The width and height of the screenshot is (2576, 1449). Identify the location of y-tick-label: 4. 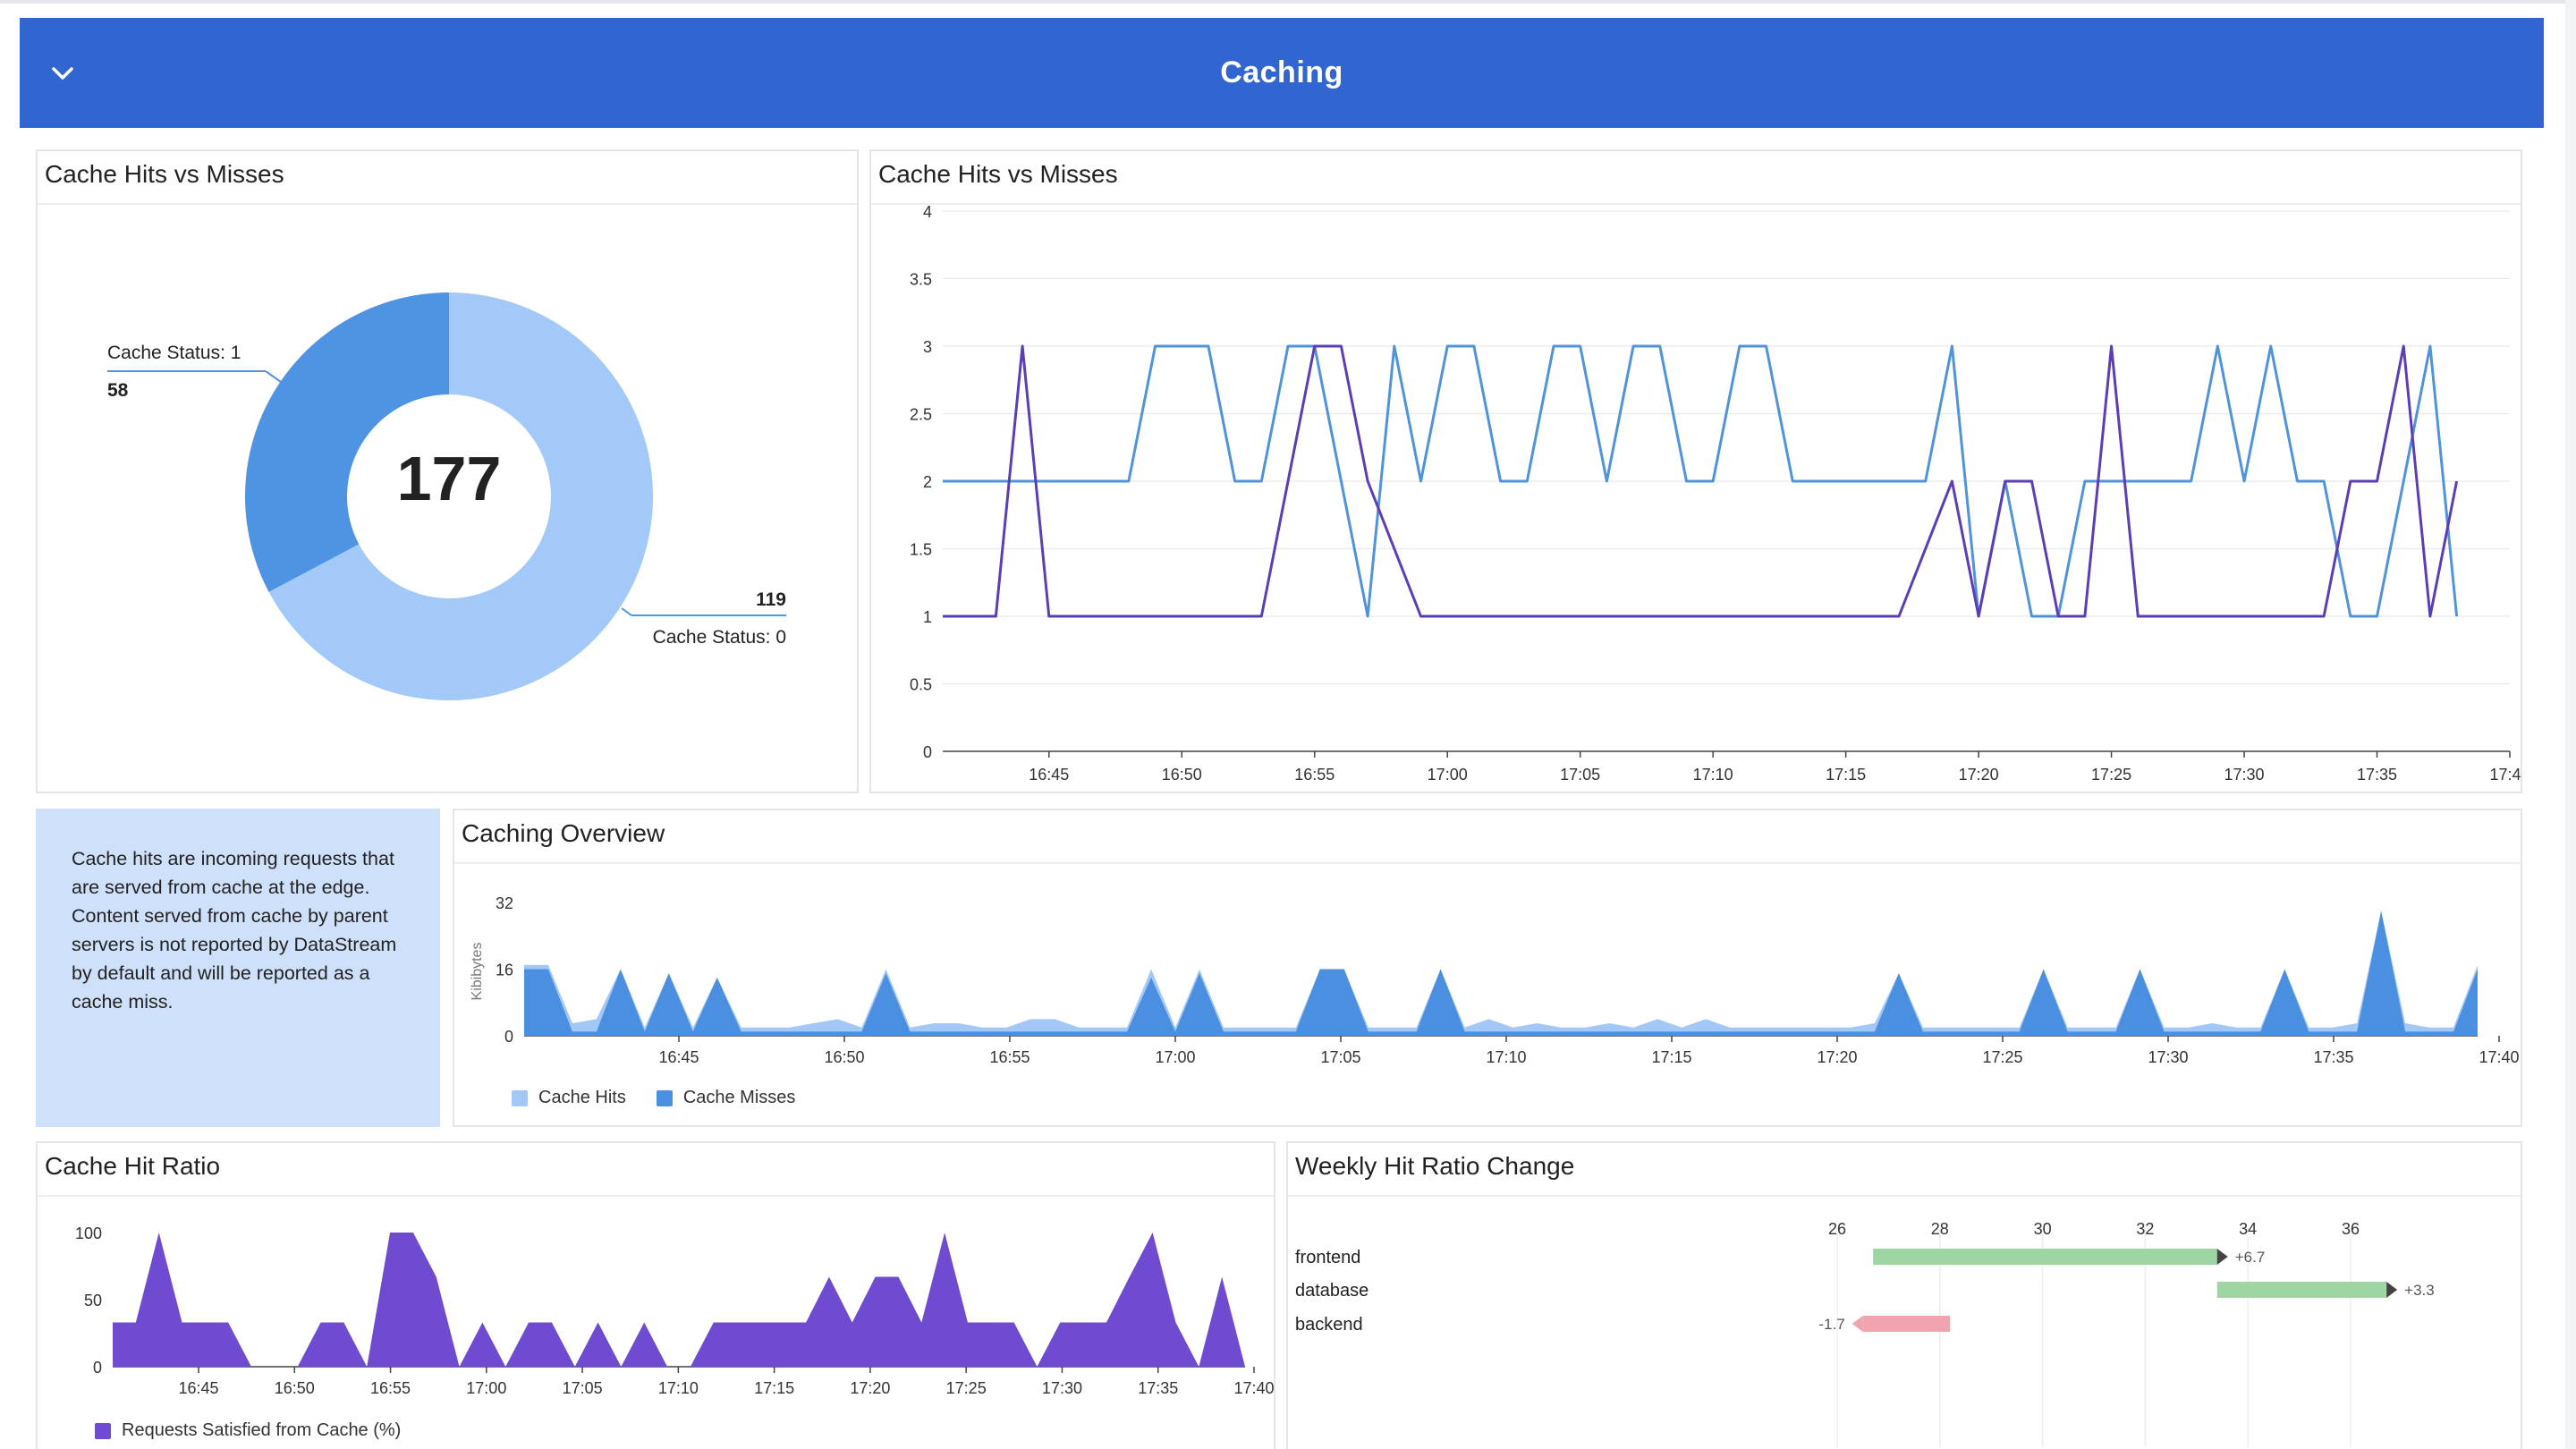
(927, 212).